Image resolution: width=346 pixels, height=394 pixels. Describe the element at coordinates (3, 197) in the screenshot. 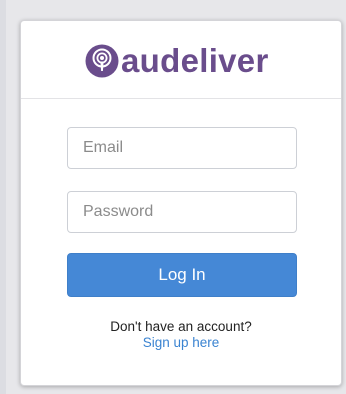

I see `window-edge` at that location.